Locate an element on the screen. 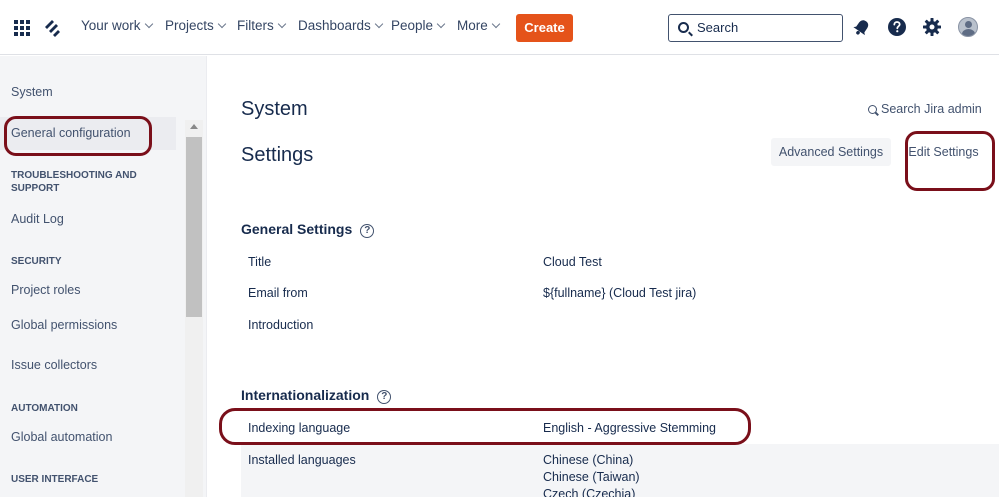 This screenshot has height=497, width=999. title-label: Title is located at coordinates (260, 262).